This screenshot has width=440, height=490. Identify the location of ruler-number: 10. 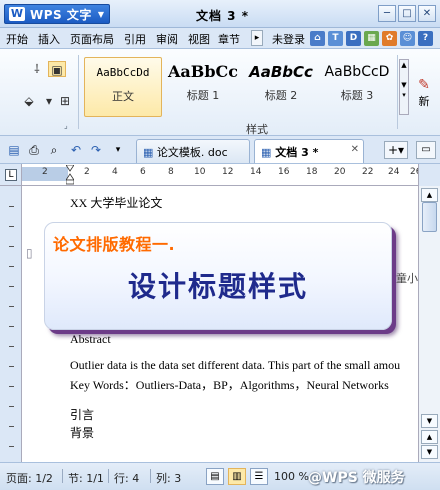
(200, 172).